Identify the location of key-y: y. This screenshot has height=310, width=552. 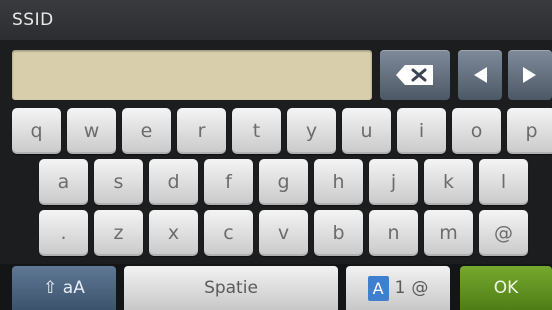
(311, 131).